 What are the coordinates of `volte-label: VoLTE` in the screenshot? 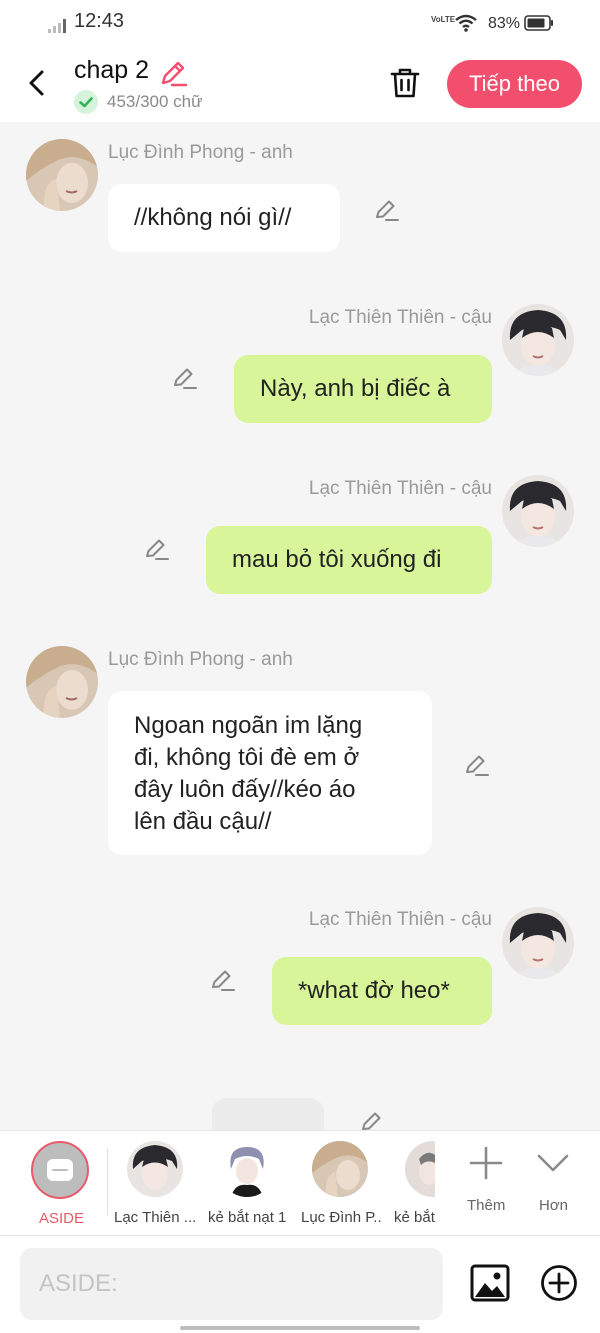 It's located at (443, 19).